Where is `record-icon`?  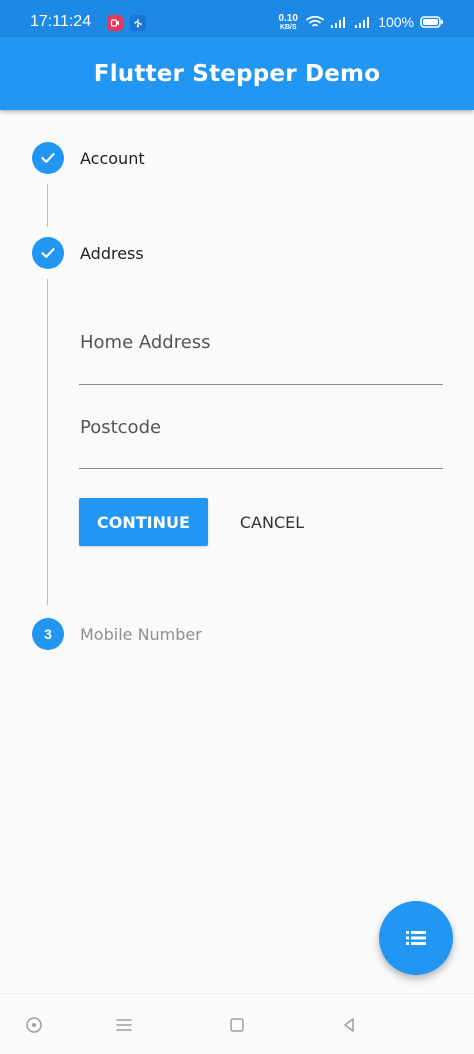 record-icon is located at coordinates (115, 23).